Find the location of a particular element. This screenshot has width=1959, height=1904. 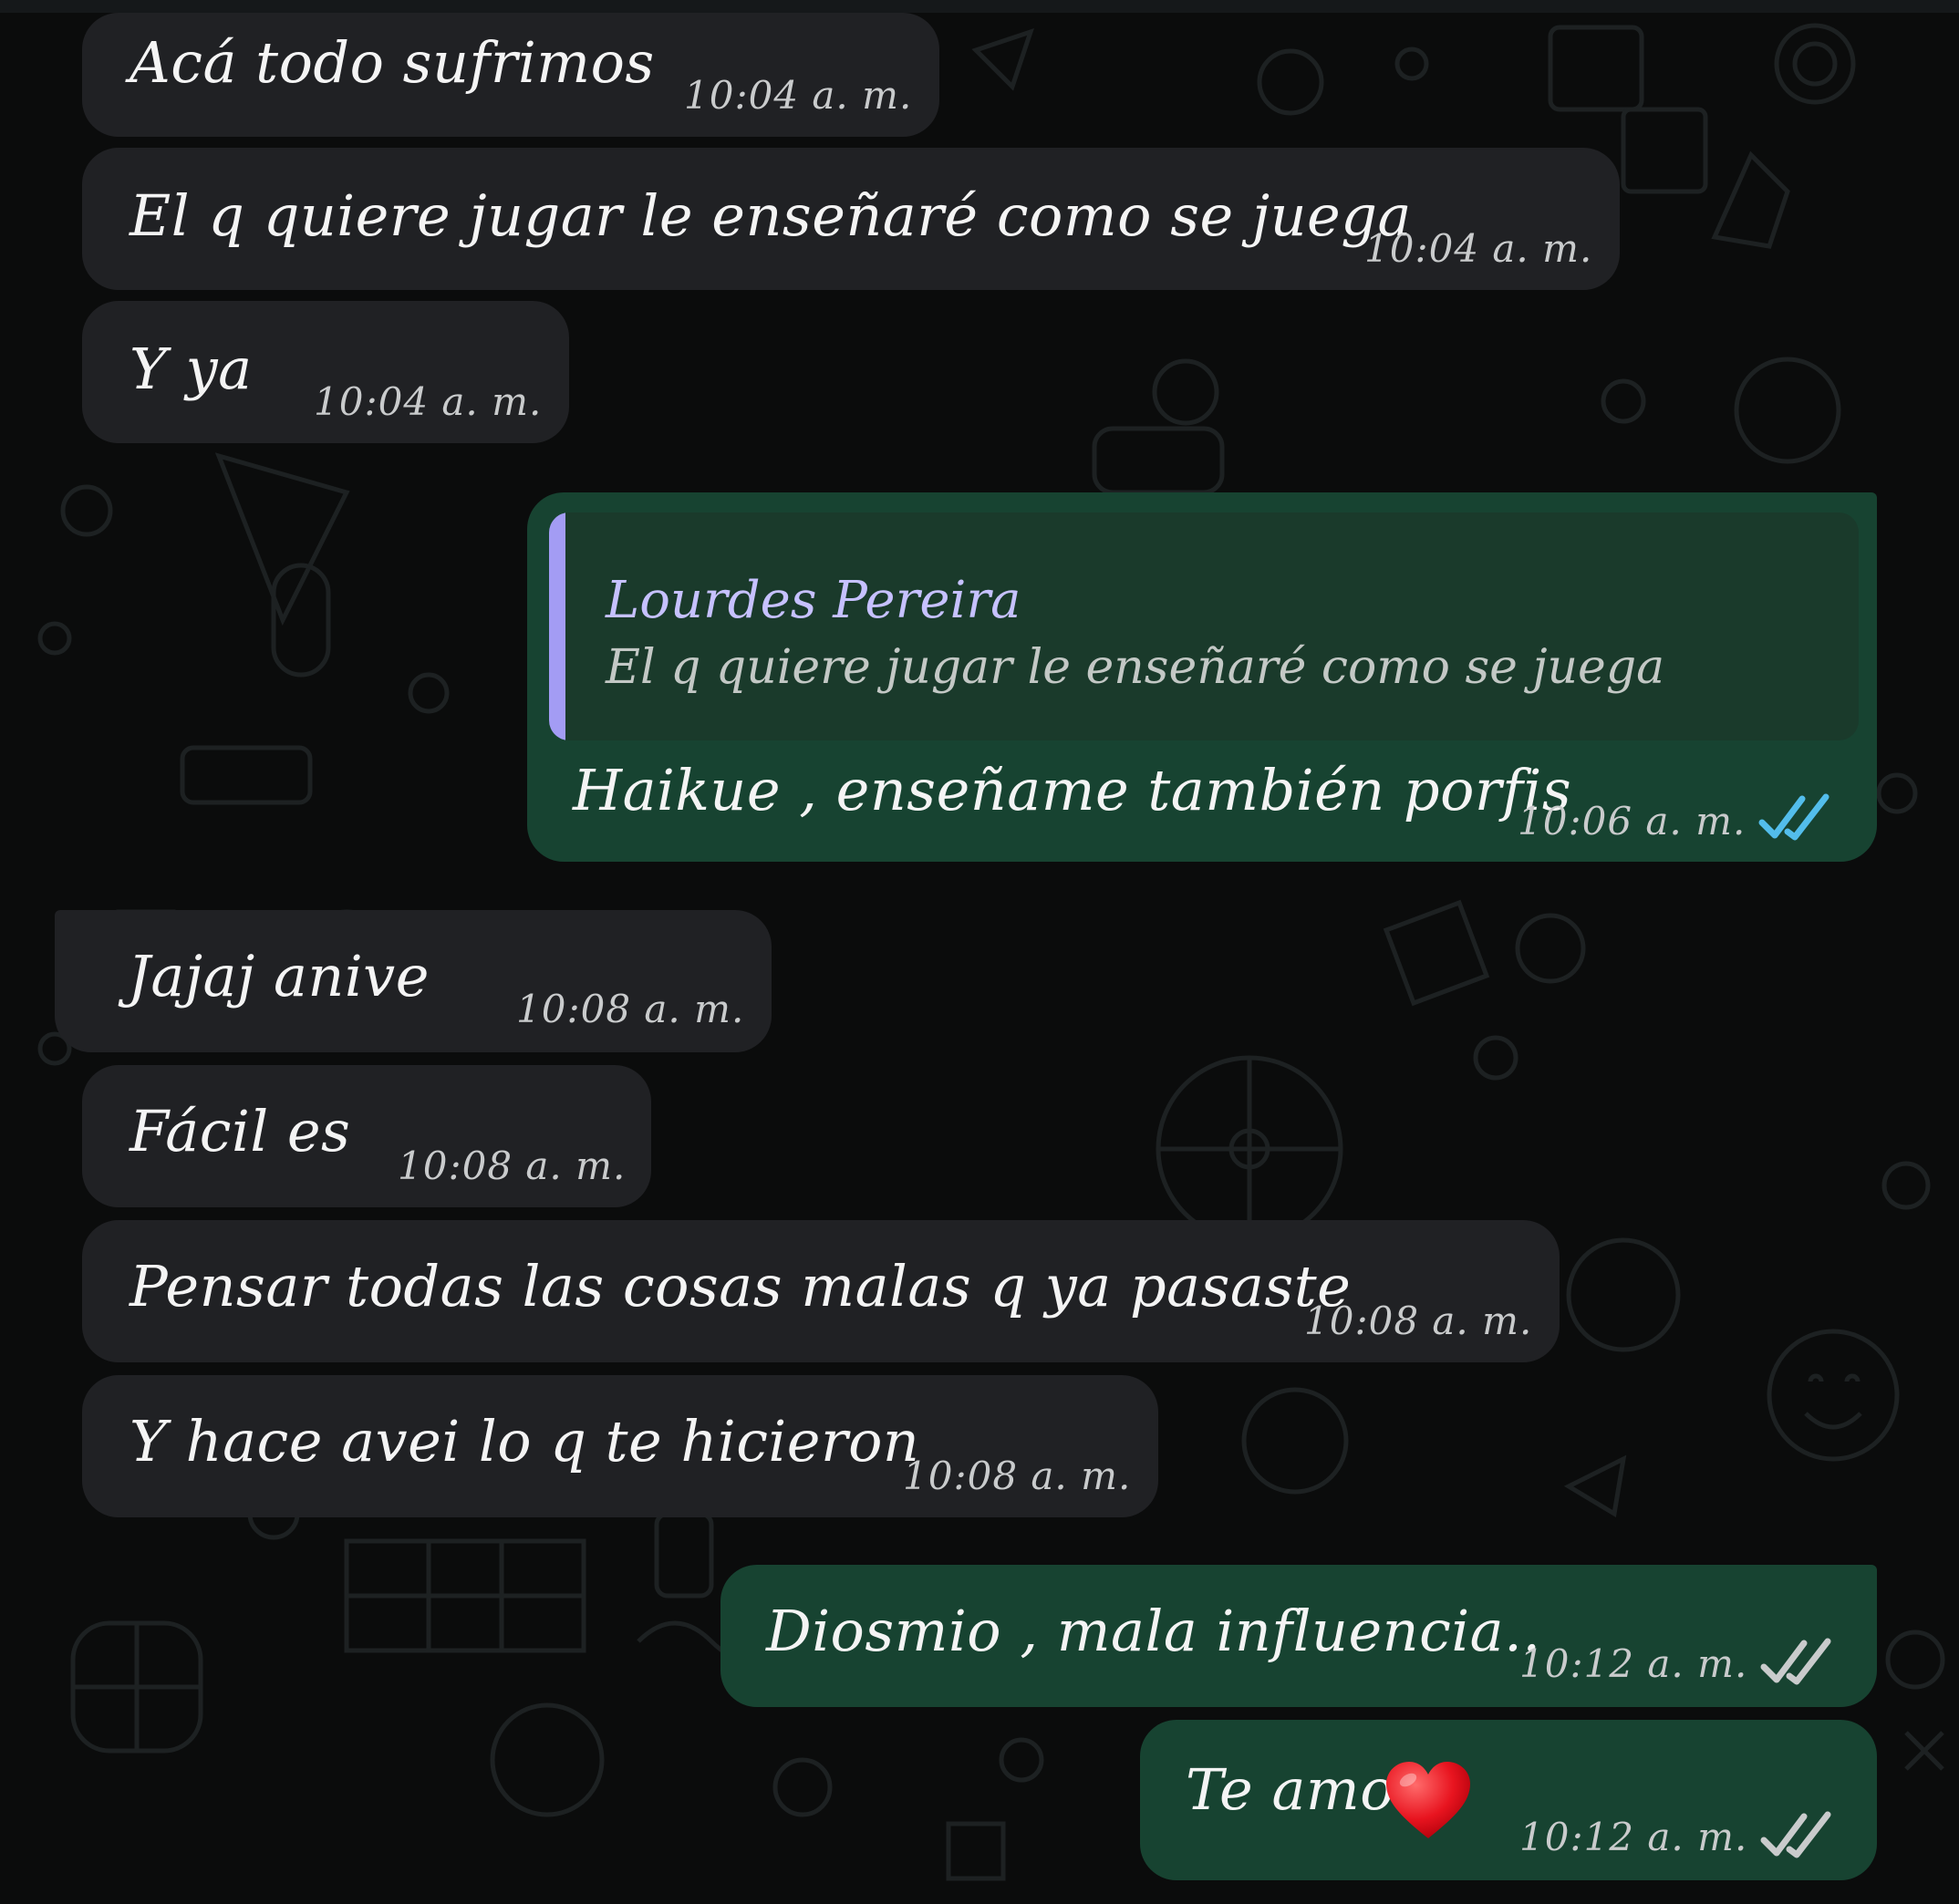

message-text: Diosmio , mala influencia.. is located at coordinates (1153, 1631).